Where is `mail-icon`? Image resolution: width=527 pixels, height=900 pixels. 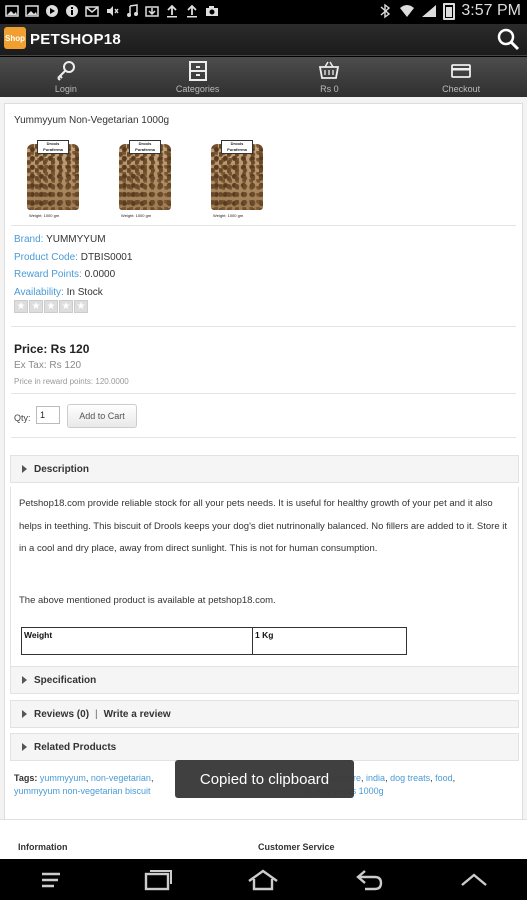
mail-icon is located at coordinates (92, 11).